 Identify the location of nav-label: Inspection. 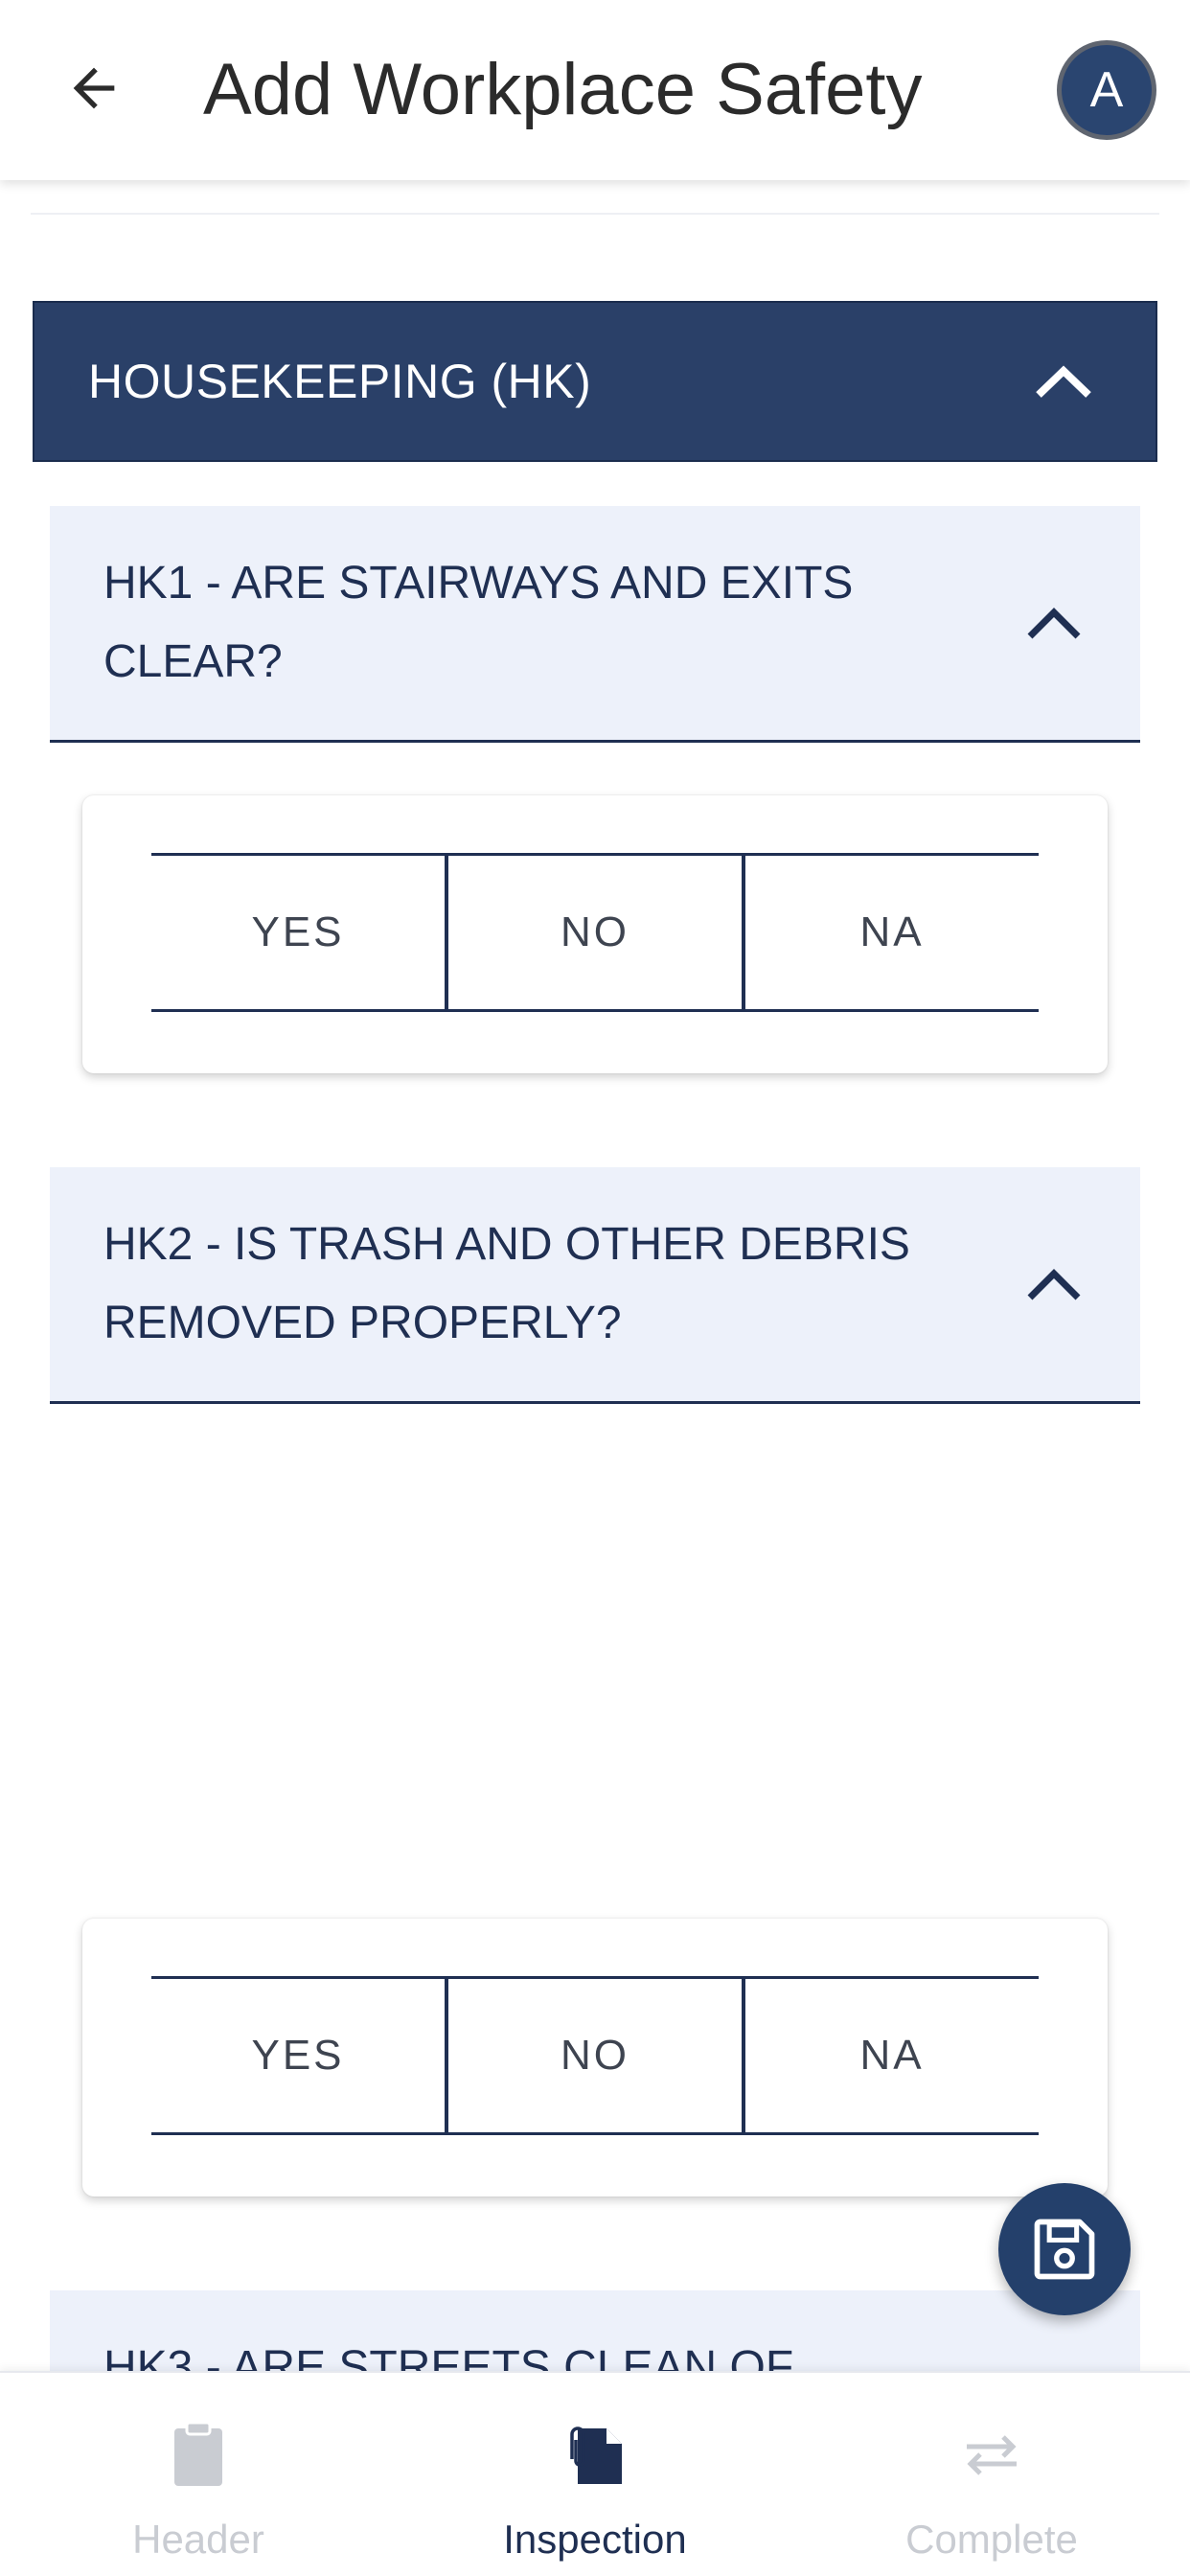
(595, 2539).